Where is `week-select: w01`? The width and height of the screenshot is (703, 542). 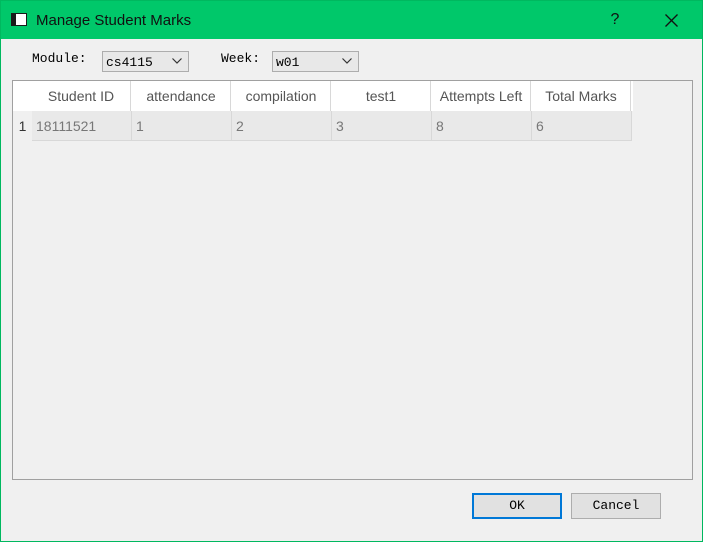
week-select: w01 is located at coordinates (315, 61).